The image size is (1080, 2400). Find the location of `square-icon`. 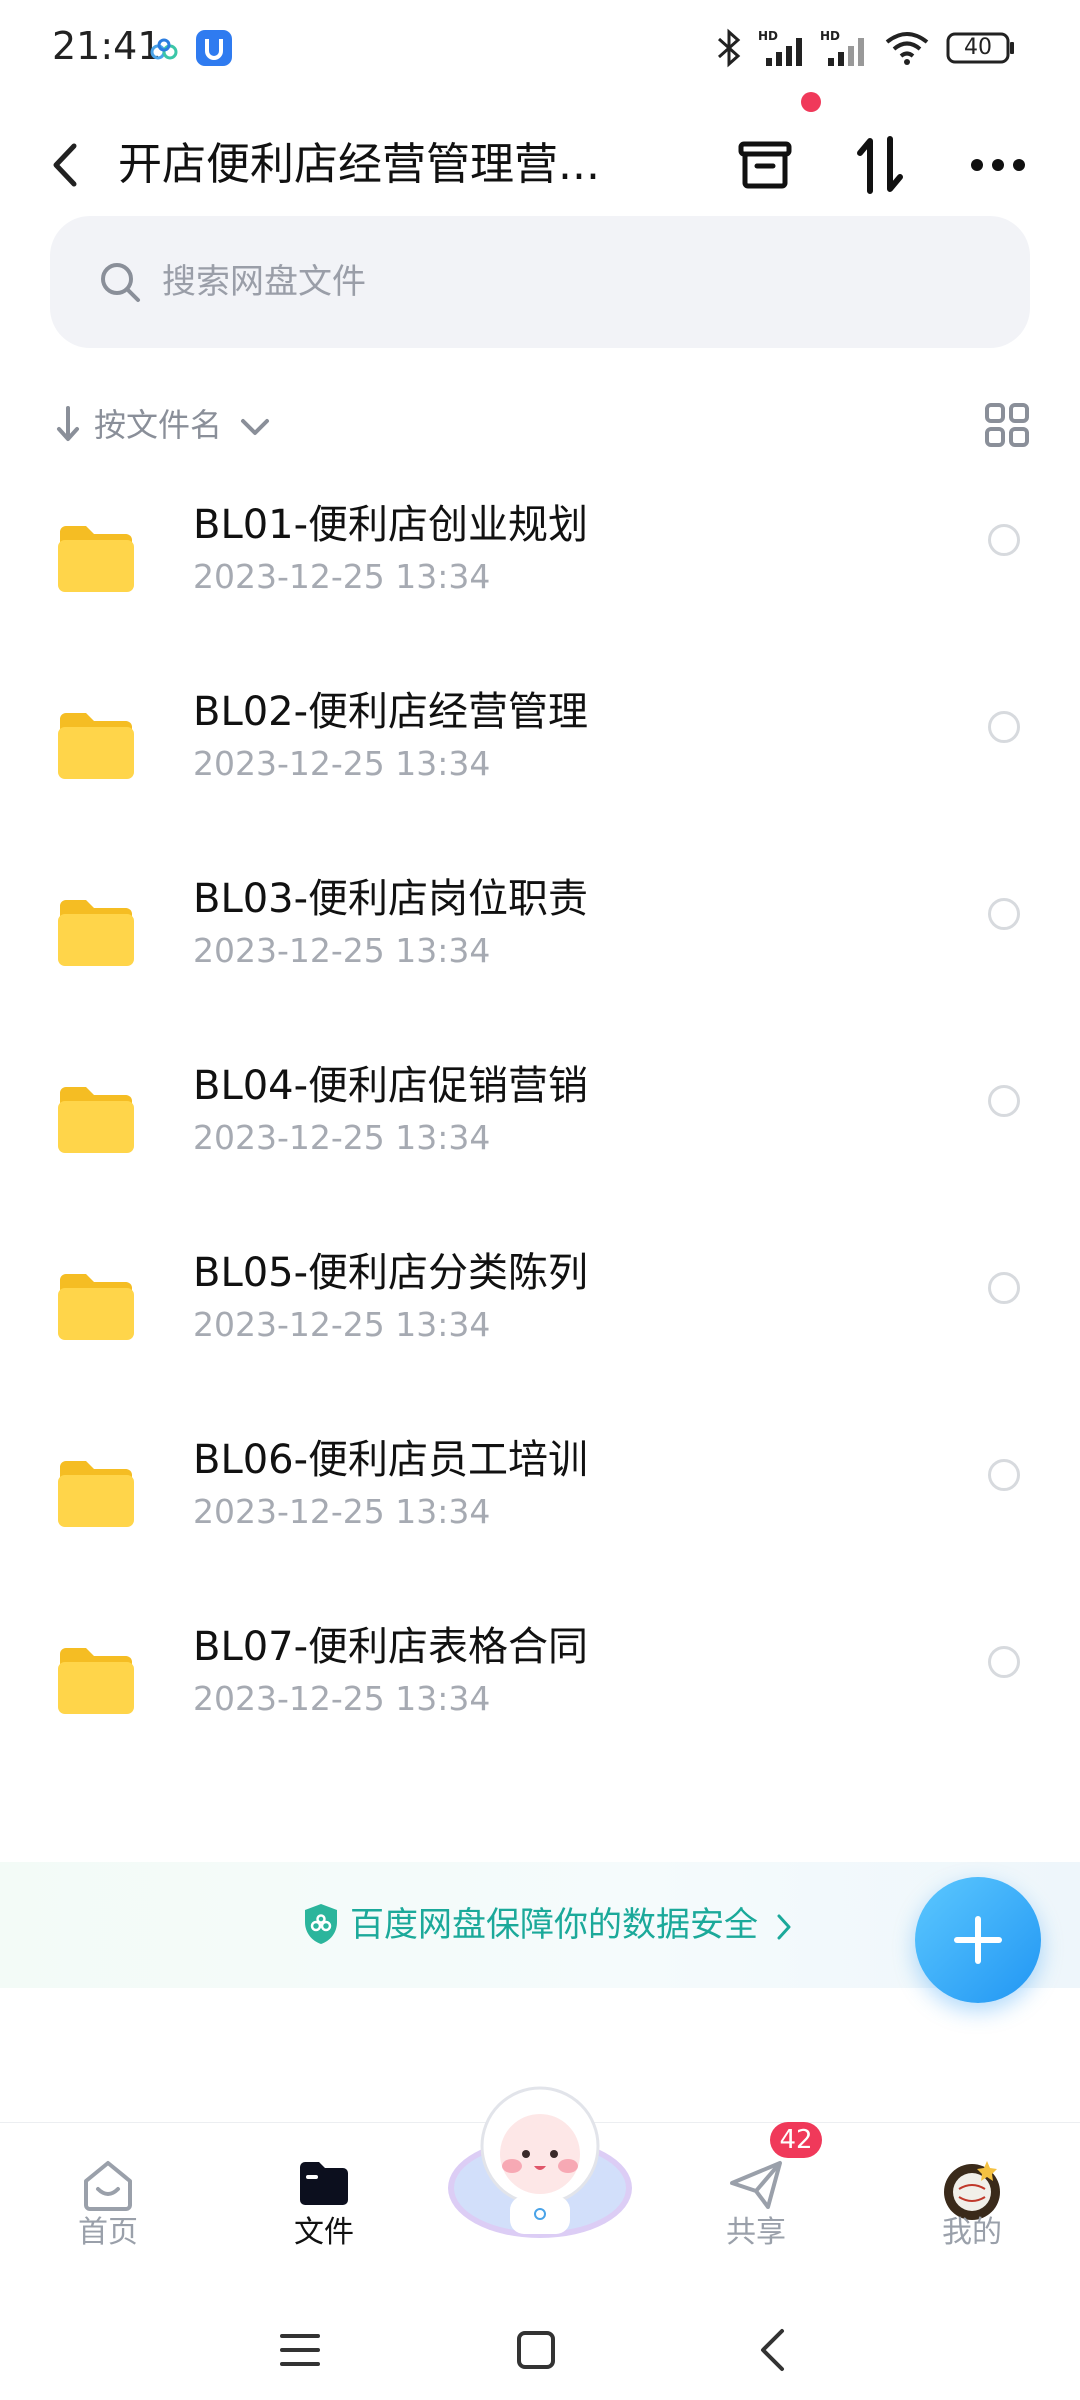

square-icon is located at coordinates (536, 2350).